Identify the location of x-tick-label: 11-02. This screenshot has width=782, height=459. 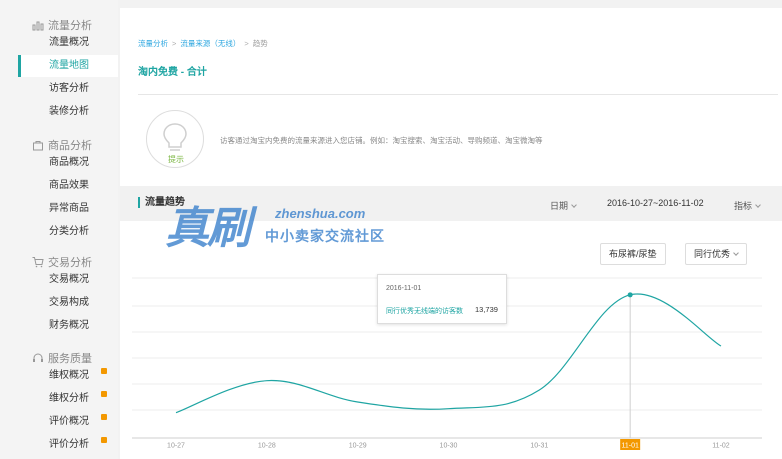
(720, 446).